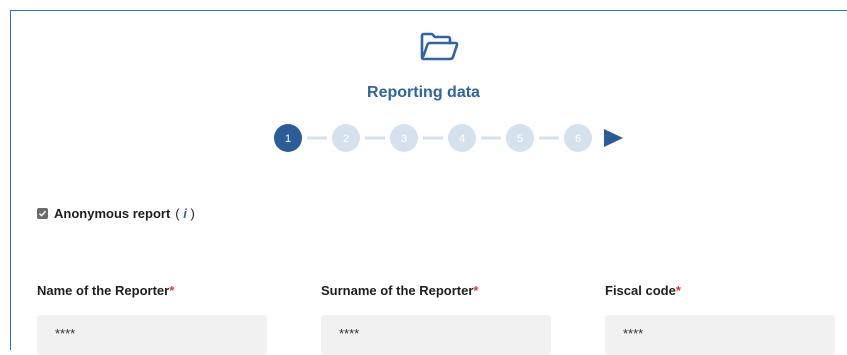 This screenshot has width=847, height=355. I want to click on name-label-text: Name of the Reporter, so click(103, 290).